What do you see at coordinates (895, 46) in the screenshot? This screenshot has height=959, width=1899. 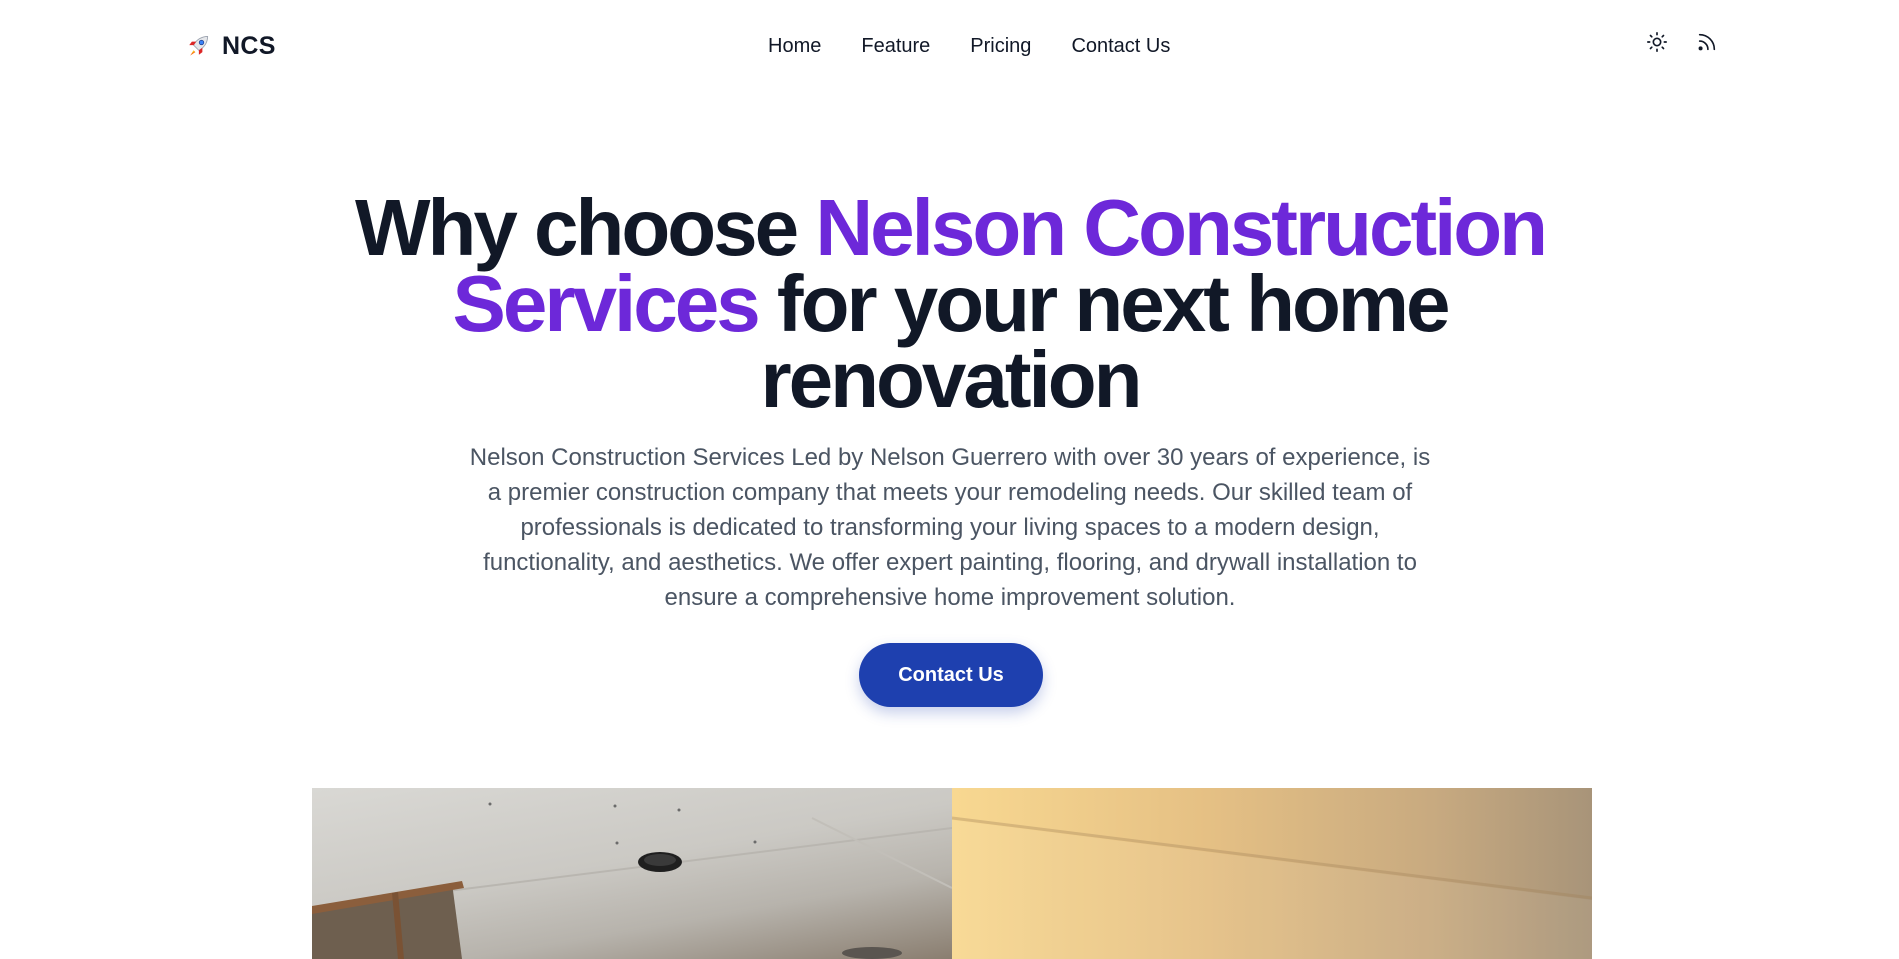 I see `nav-feature: Feature` at bounding box center [895, 46].